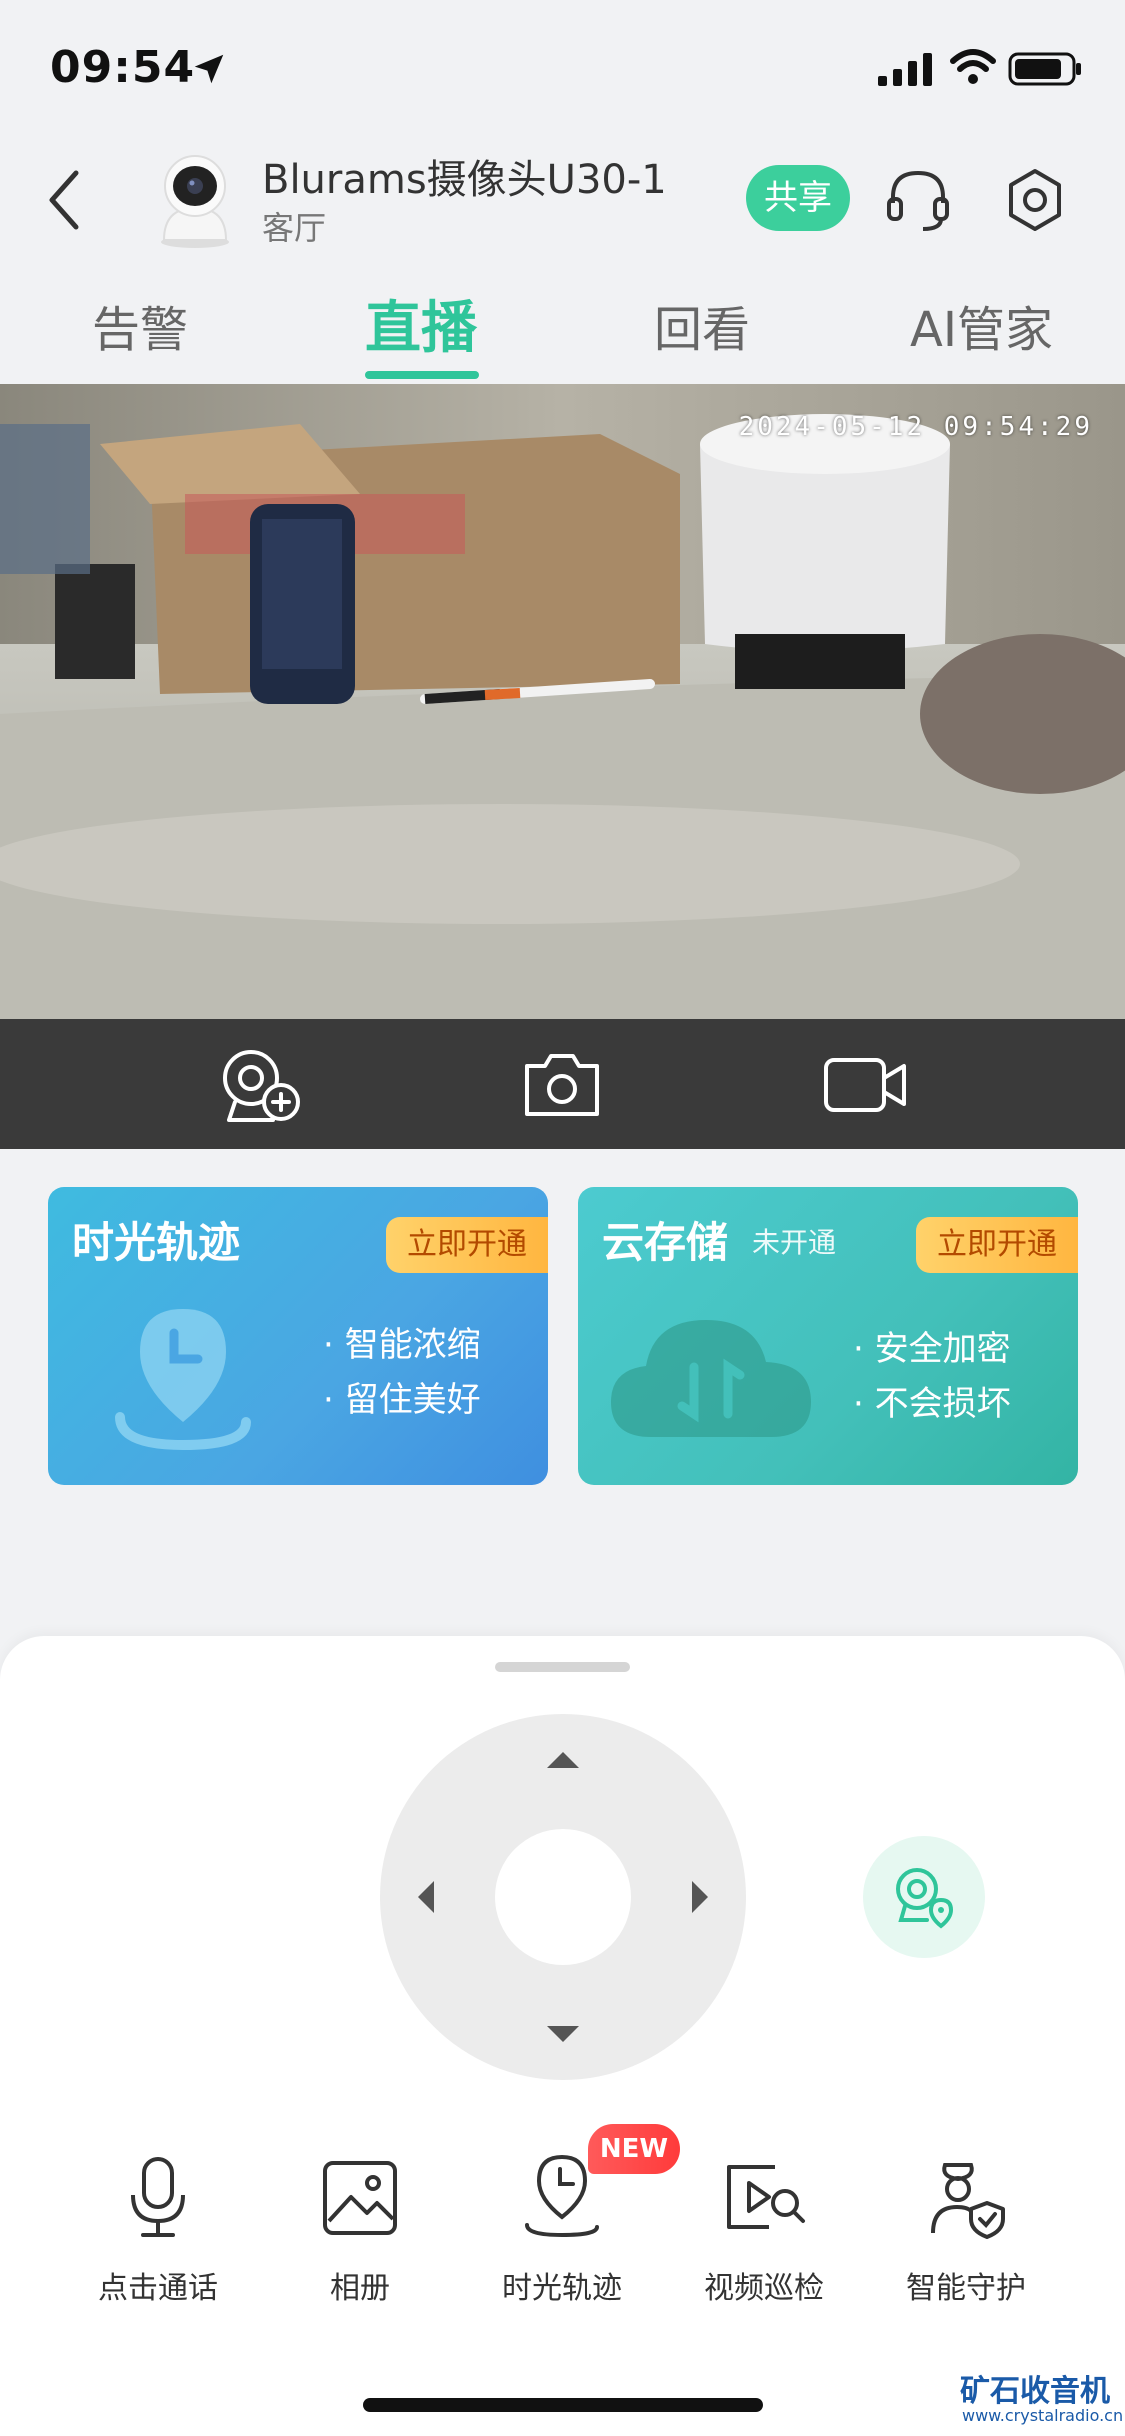 This screenshot has height=2436, width=1125. I want to click on time-track-button: 时光轨迹, so click(562, 2236).